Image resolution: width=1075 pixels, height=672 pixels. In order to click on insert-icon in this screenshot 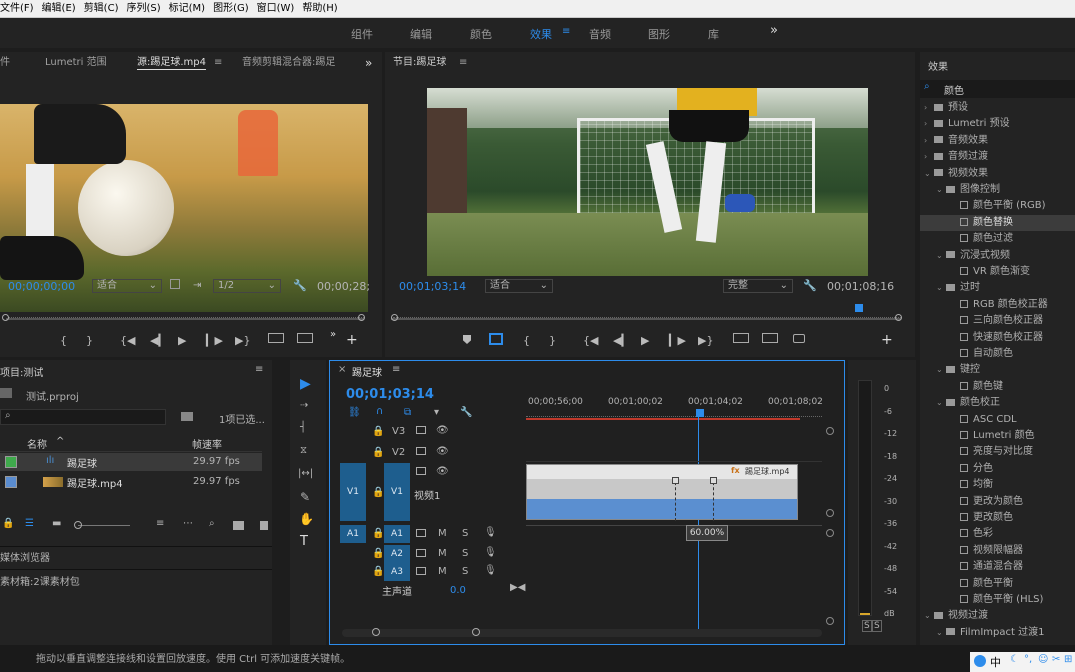, I will do `click(276, 338)`.